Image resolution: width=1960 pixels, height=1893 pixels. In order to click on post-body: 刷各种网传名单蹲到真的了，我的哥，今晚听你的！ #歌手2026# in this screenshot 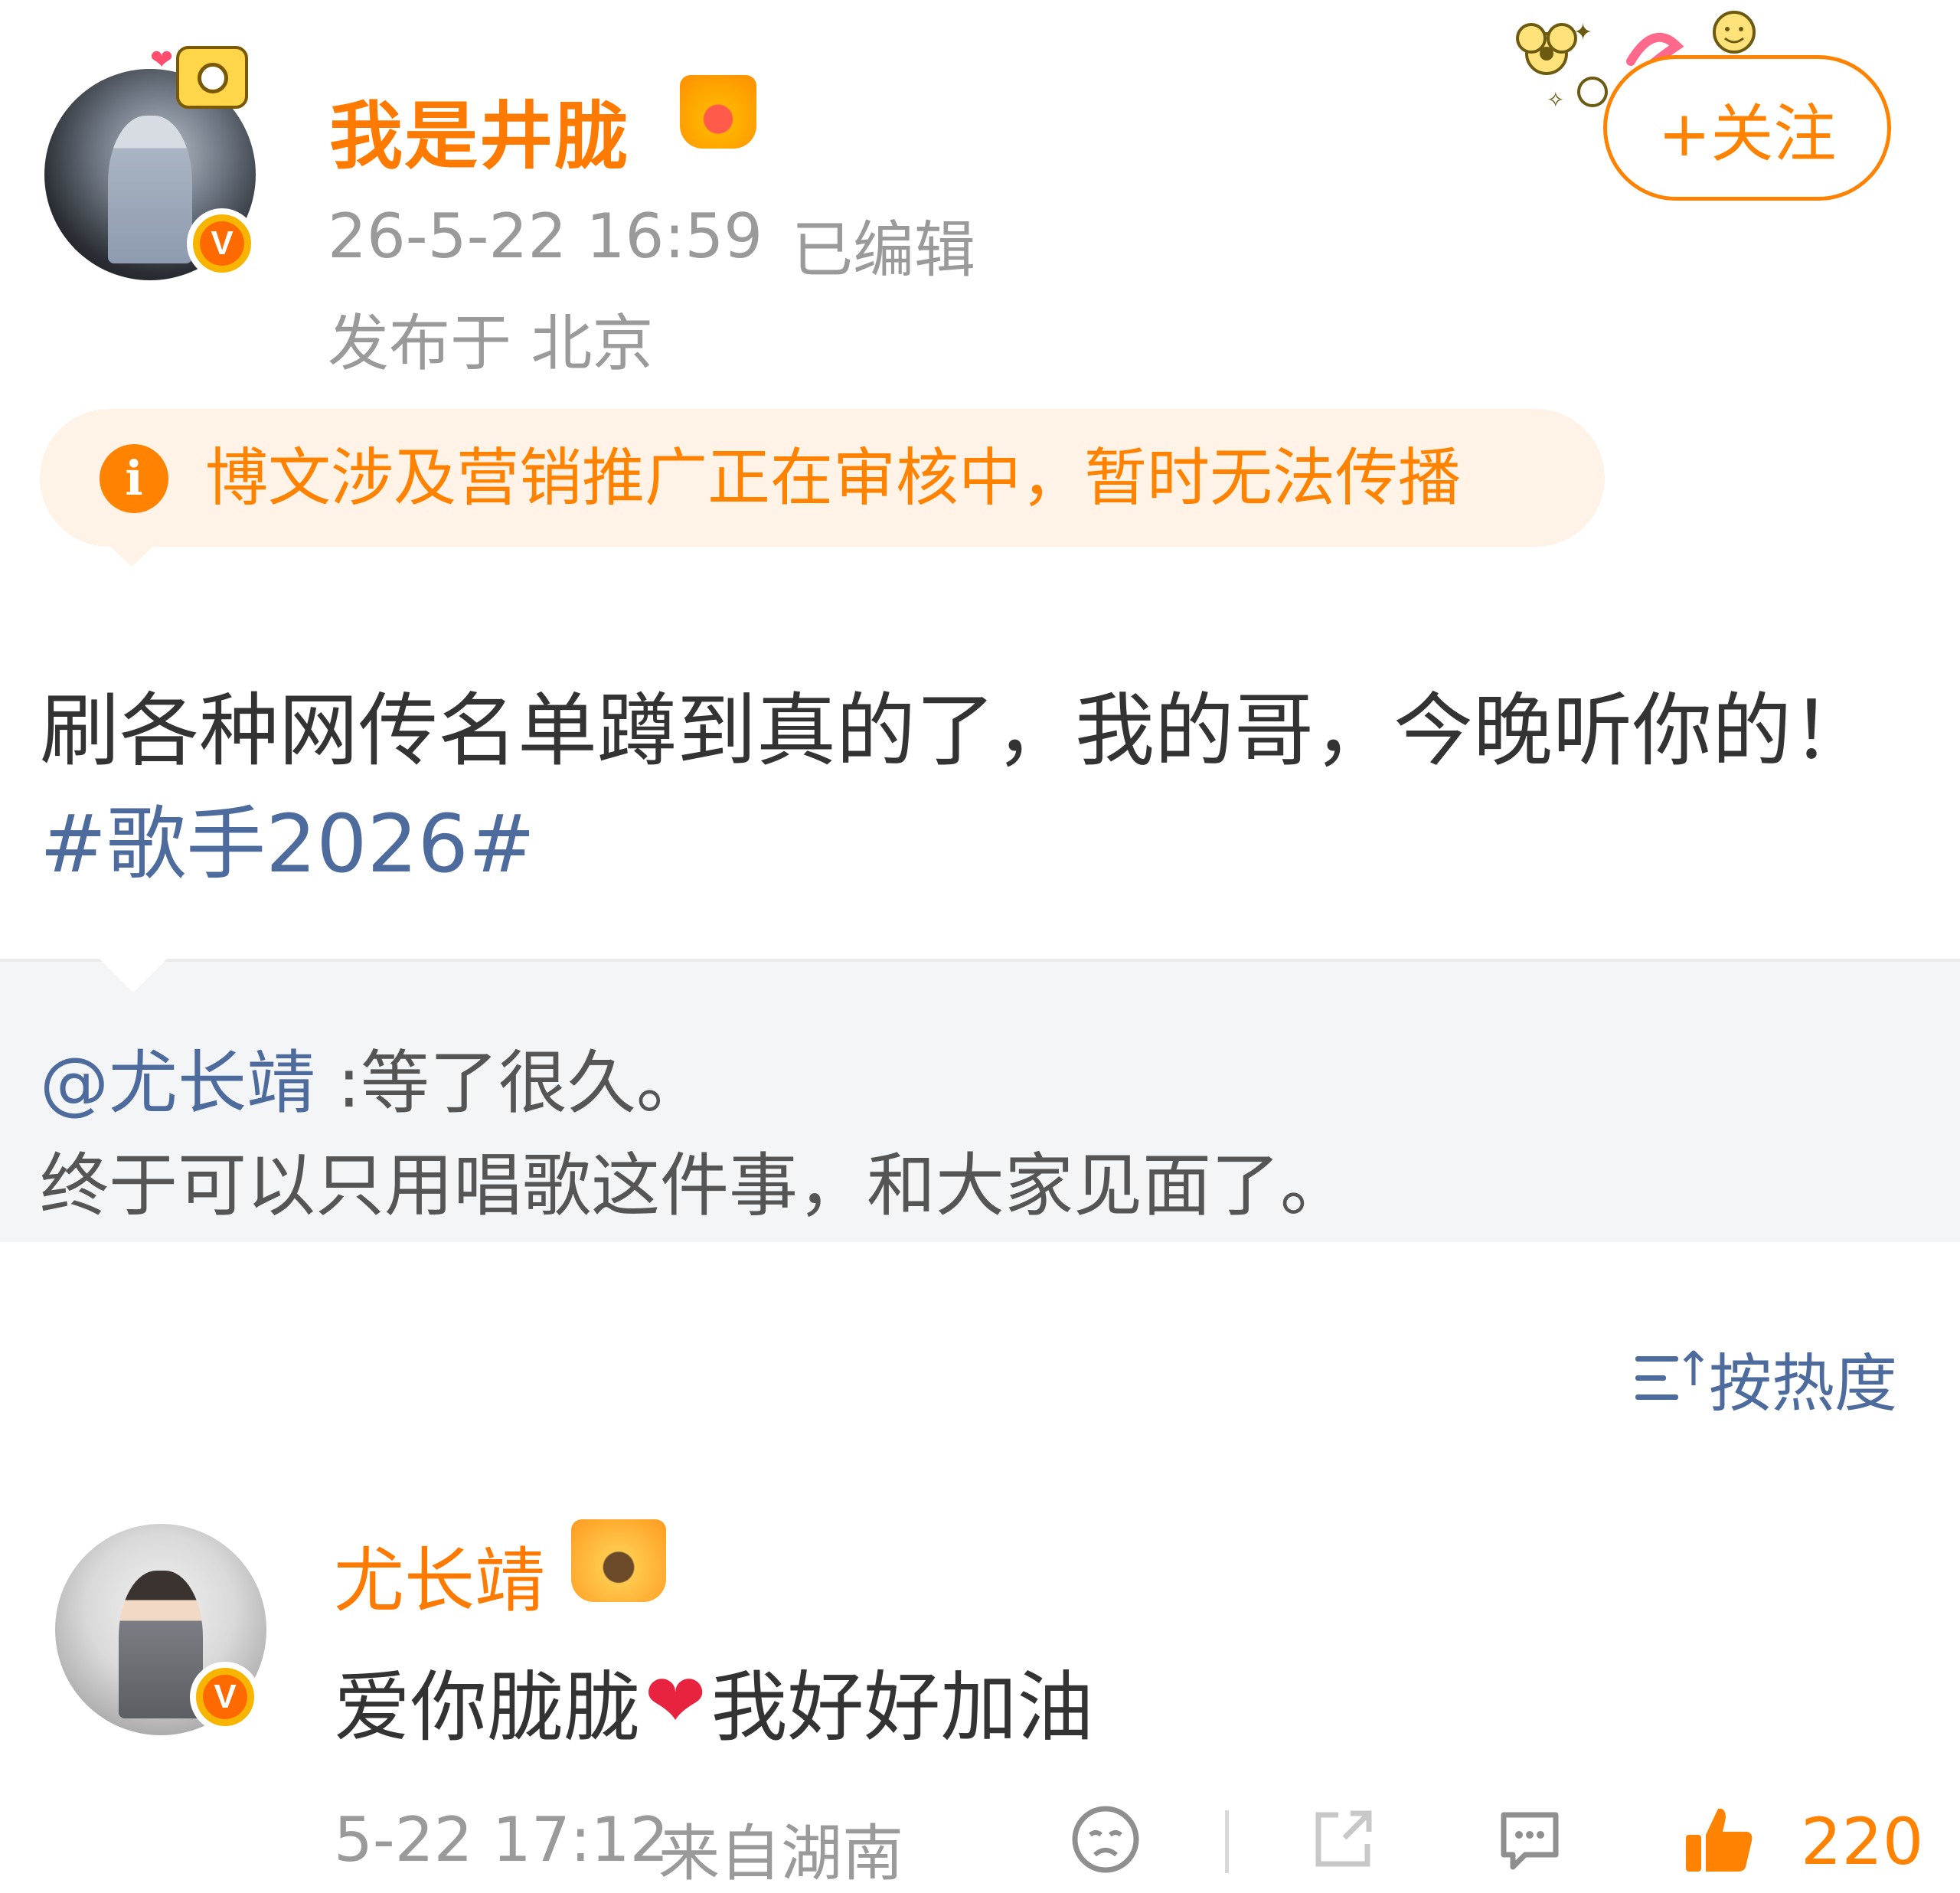, I will do `click(966, 787)`.